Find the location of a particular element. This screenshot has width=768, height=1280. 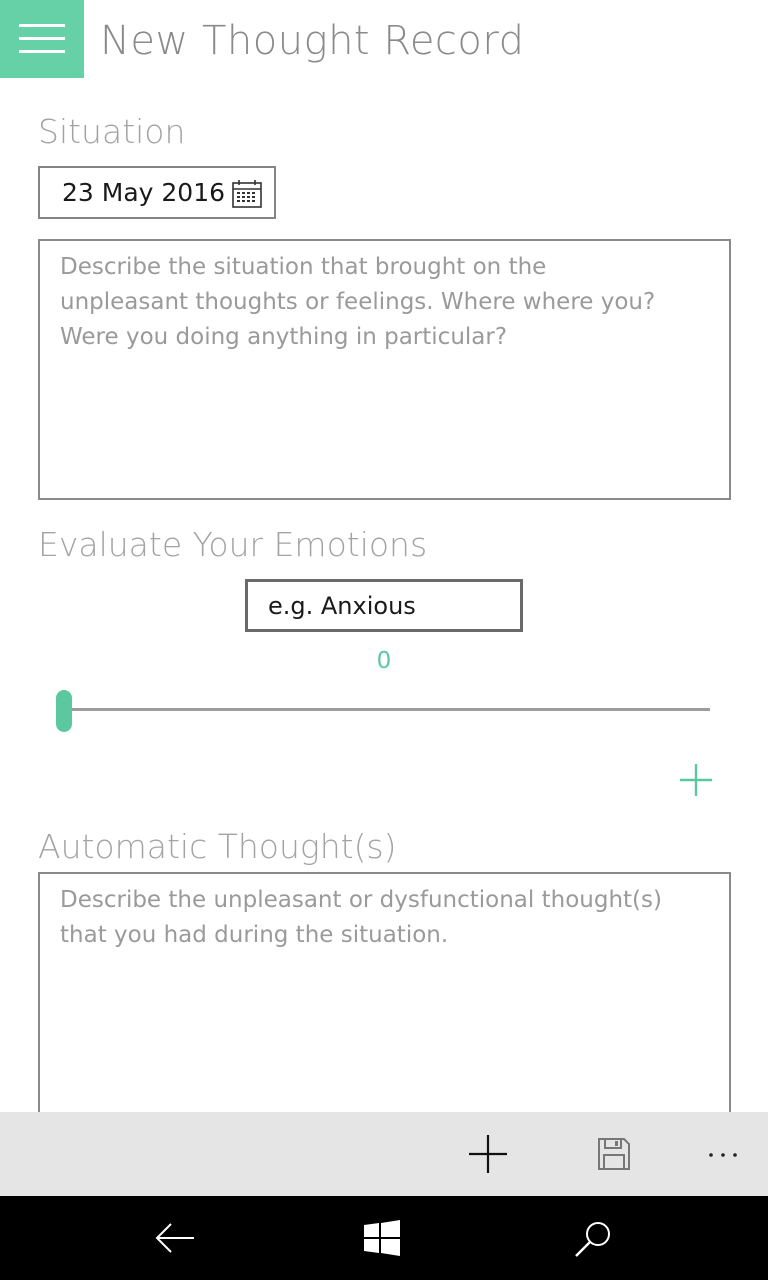

emotion-input: e.g. Anxious is located at coordinates (384, 605).